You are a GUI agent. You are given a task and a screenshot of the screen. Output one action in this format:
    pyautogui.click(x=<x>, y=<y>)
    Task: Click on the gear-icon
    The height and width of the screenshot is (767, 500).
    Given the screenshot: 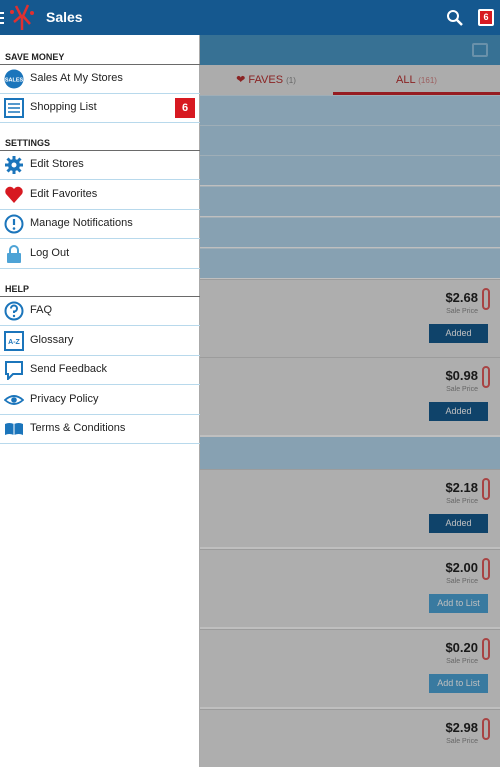 What is the action you would take?
    pyautogui.click(x=14, y=165)
    